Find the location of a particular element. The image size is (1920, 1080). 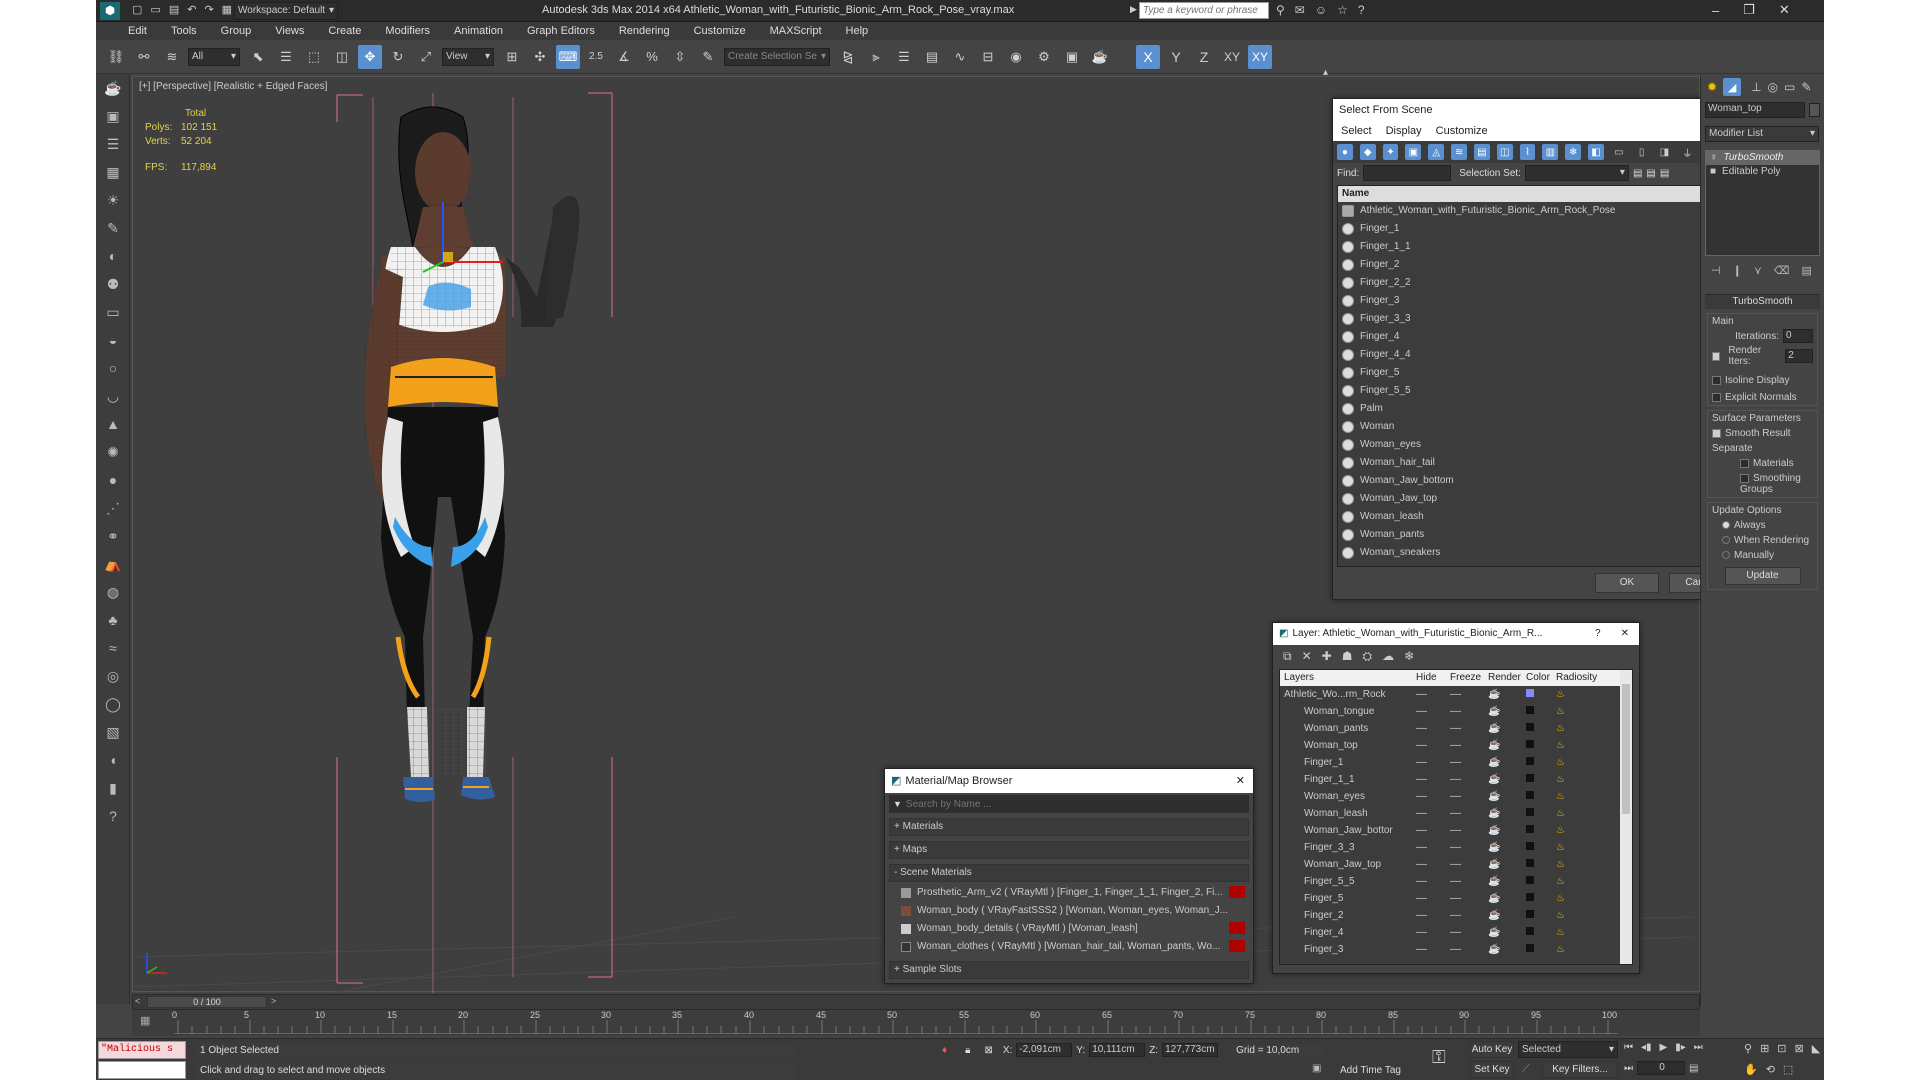

key-icon: ⚿ is located at coordinates (1439, 1057).